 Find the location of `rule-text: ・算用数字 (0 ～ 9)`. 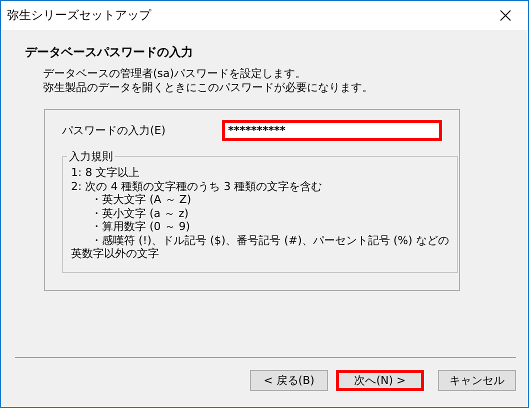

rule-text: ・算用数字 (0 ～ 9) is located at coordinates (141, 227).